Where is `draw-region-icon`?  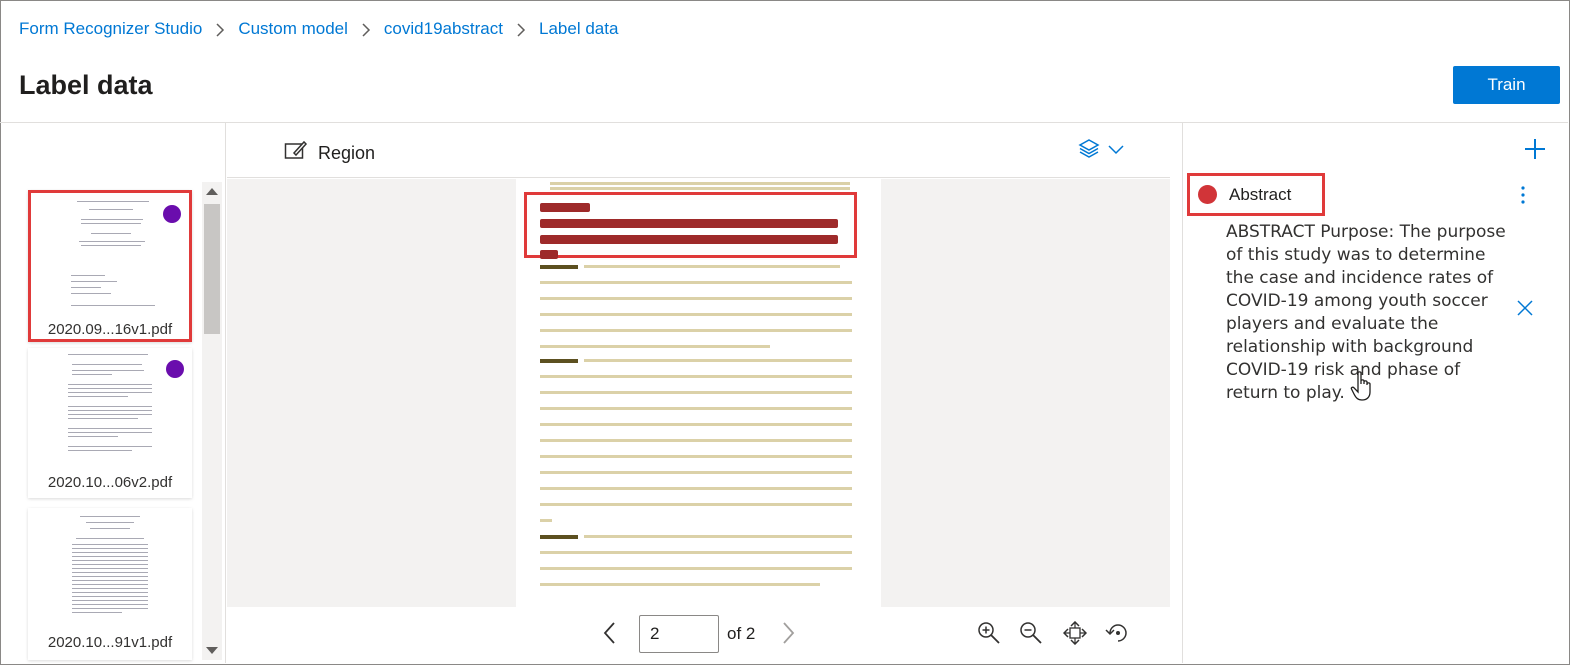
draw-region-icon is located at coordinates (301, 153).